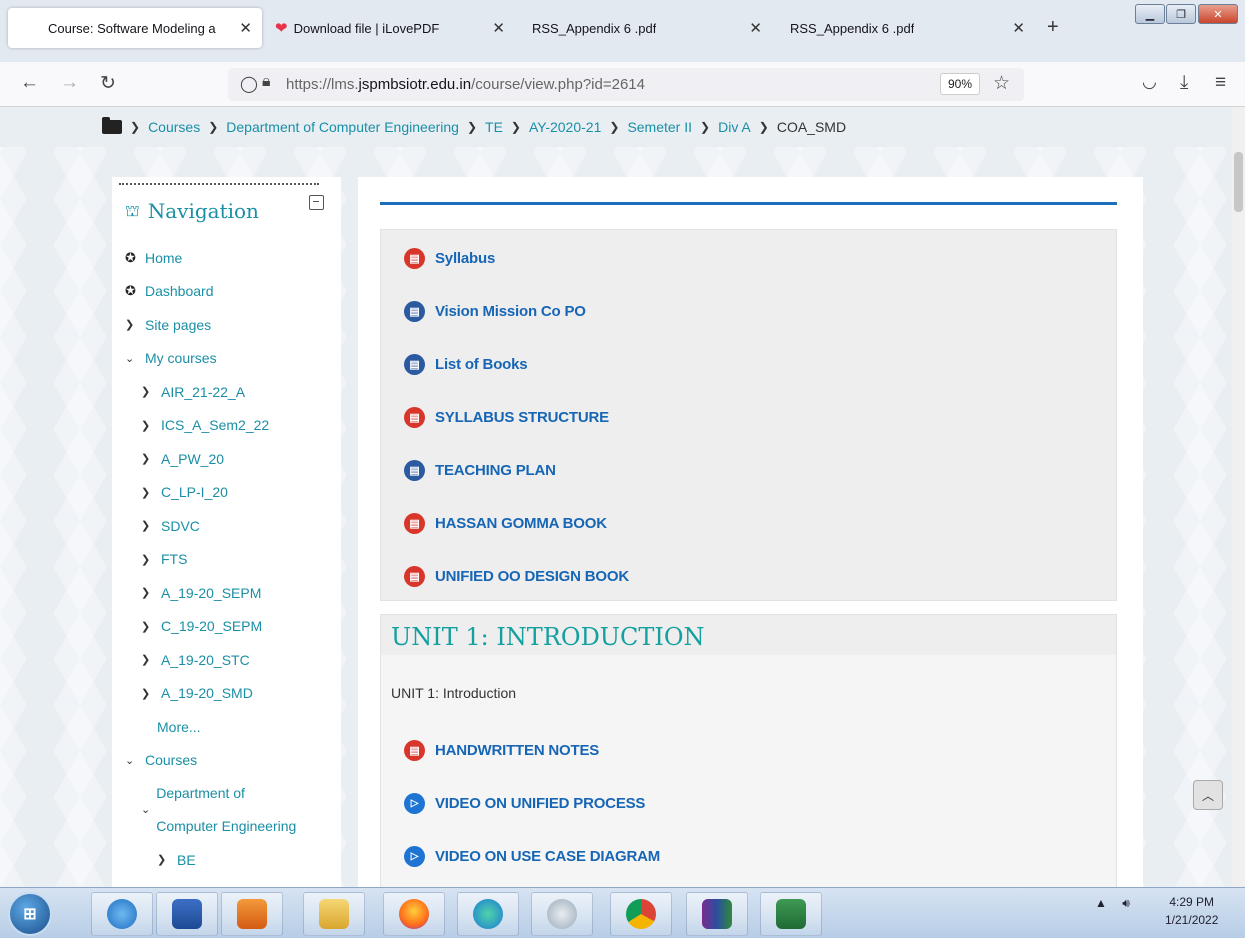 Image resolution: width=1245 pixels, height=938 pixels. What do you see at coordinates (414, 914) in the screenshot?
I see `taskbar-firefox` at bounding box center [414, 914].